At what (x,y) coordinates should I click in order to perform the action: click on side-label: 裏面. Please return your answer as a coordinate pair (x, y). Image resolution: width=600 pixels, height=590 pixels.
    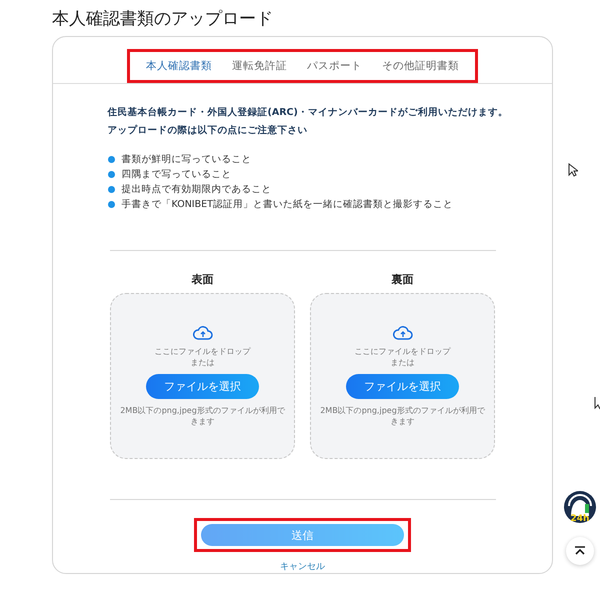
    Looking at the image, I should click on (403, 279).